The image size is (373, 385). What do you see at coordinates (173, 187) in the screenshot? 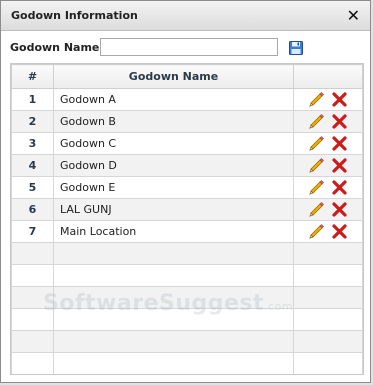
I see `row-godown-name: Godown E` at bounding box center [173, 187].